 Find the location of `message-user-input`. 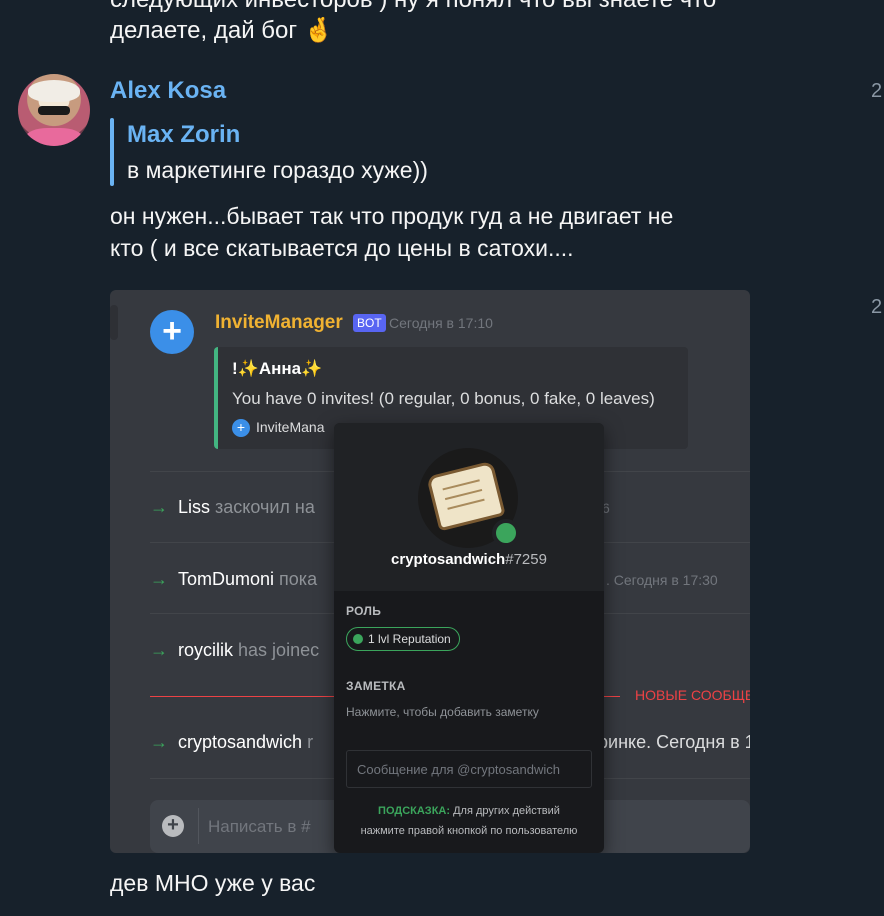

message-user-input is located at coordinates (469, 769).